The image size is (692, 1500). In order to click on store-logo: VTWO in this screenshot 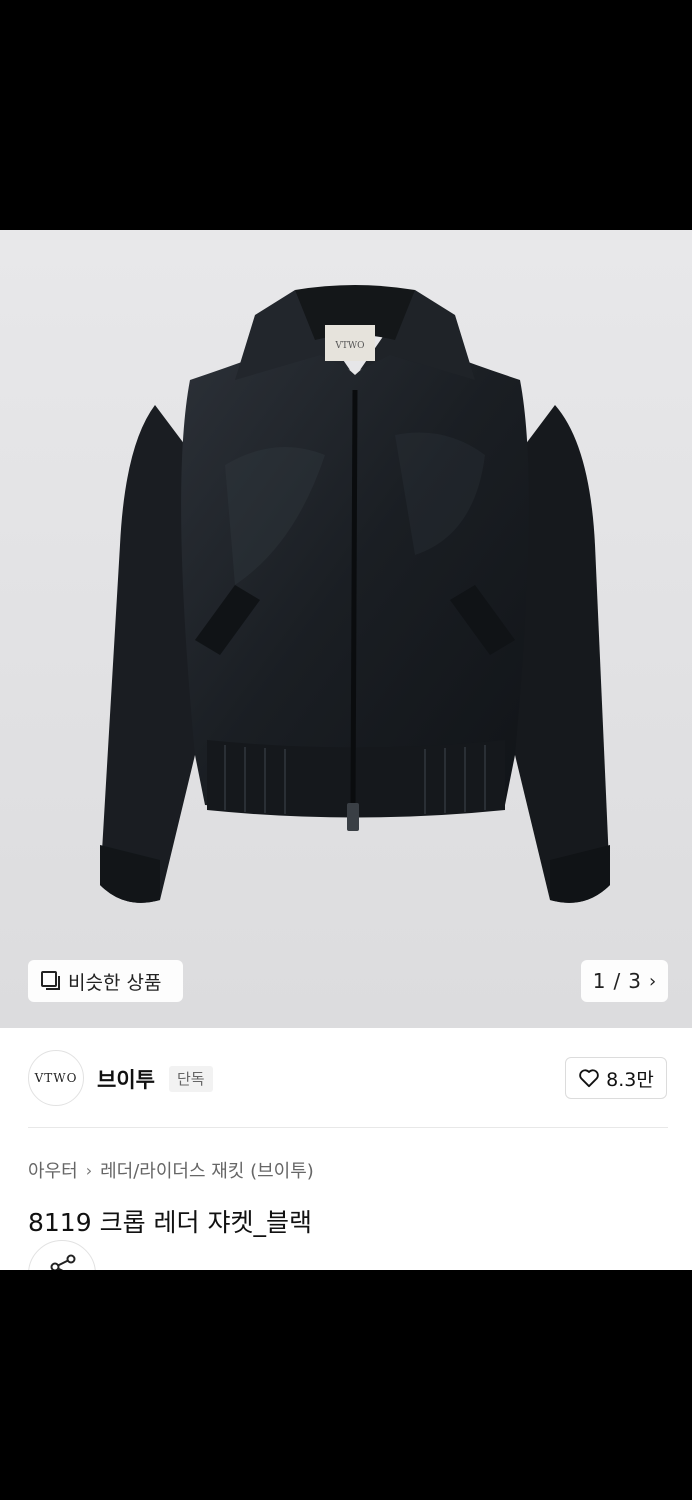, I will do `click(56, 1078)`.